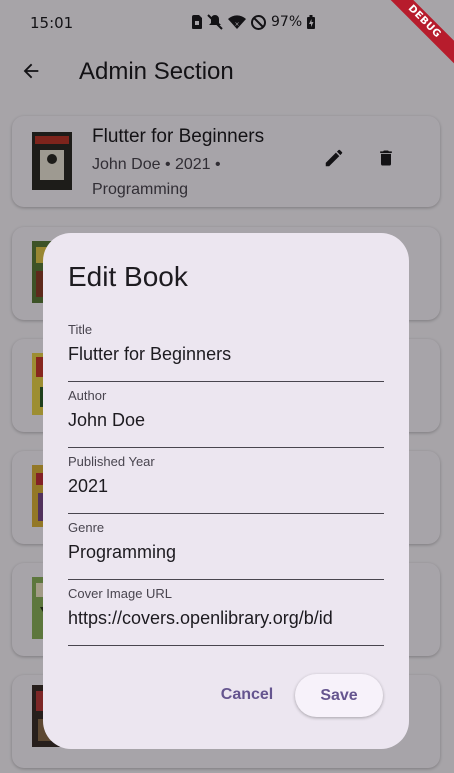 This screenshot has width=454, height=773. Describe the element at coordinates (111, 461) in the screenshot. I see `field-label: Published Year` at that location.